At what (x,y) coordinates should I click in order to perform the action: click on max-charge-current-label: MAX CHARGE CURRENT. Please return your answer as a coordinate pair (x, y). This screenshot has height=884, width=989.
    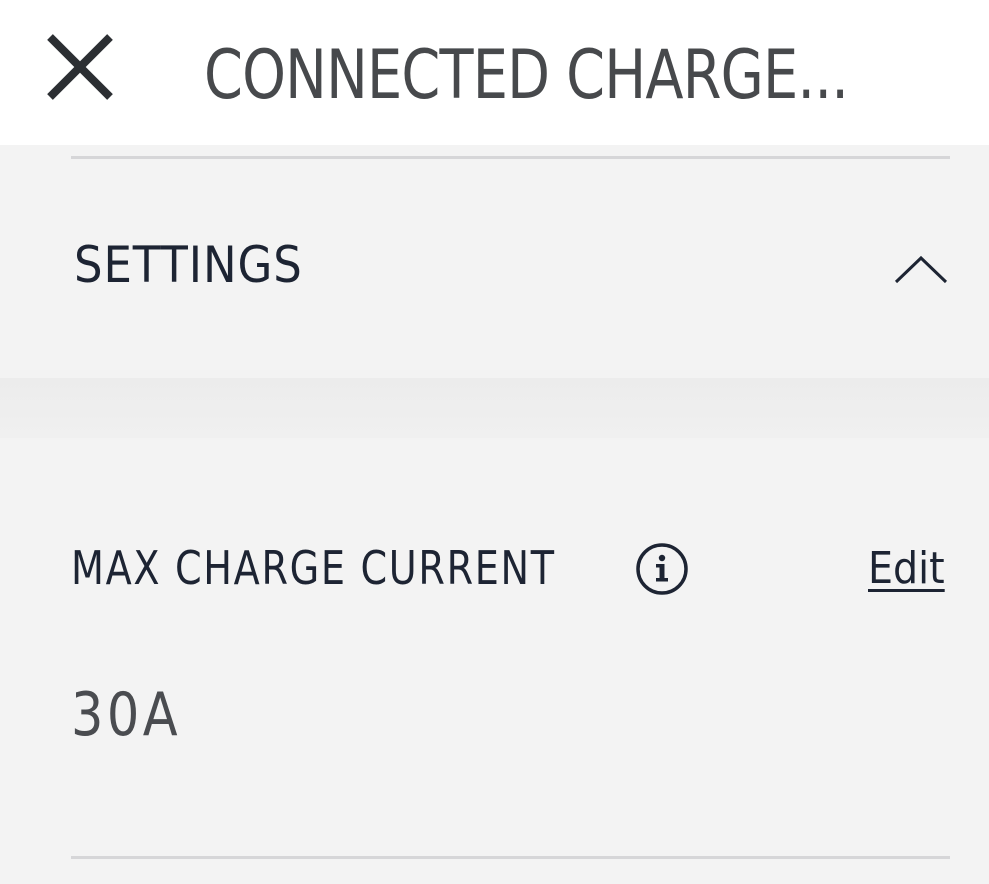
    Looking at the image, I should click on (313, 568).